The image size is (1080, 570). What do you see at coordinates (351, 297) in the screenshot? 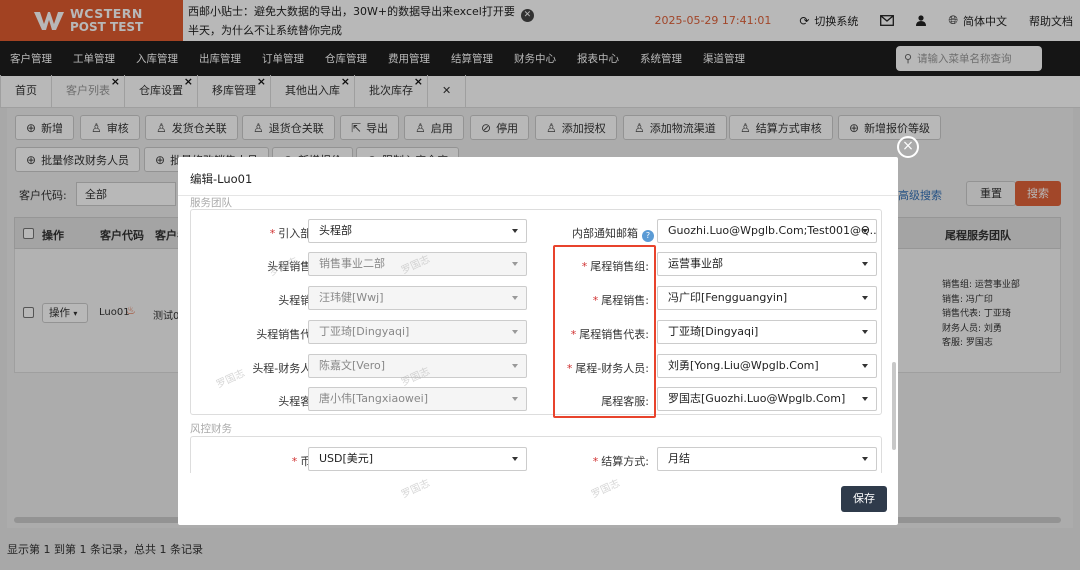
I see `head-sales-value: 汪玮健[Wwj]` at bounding box center [351, 297].